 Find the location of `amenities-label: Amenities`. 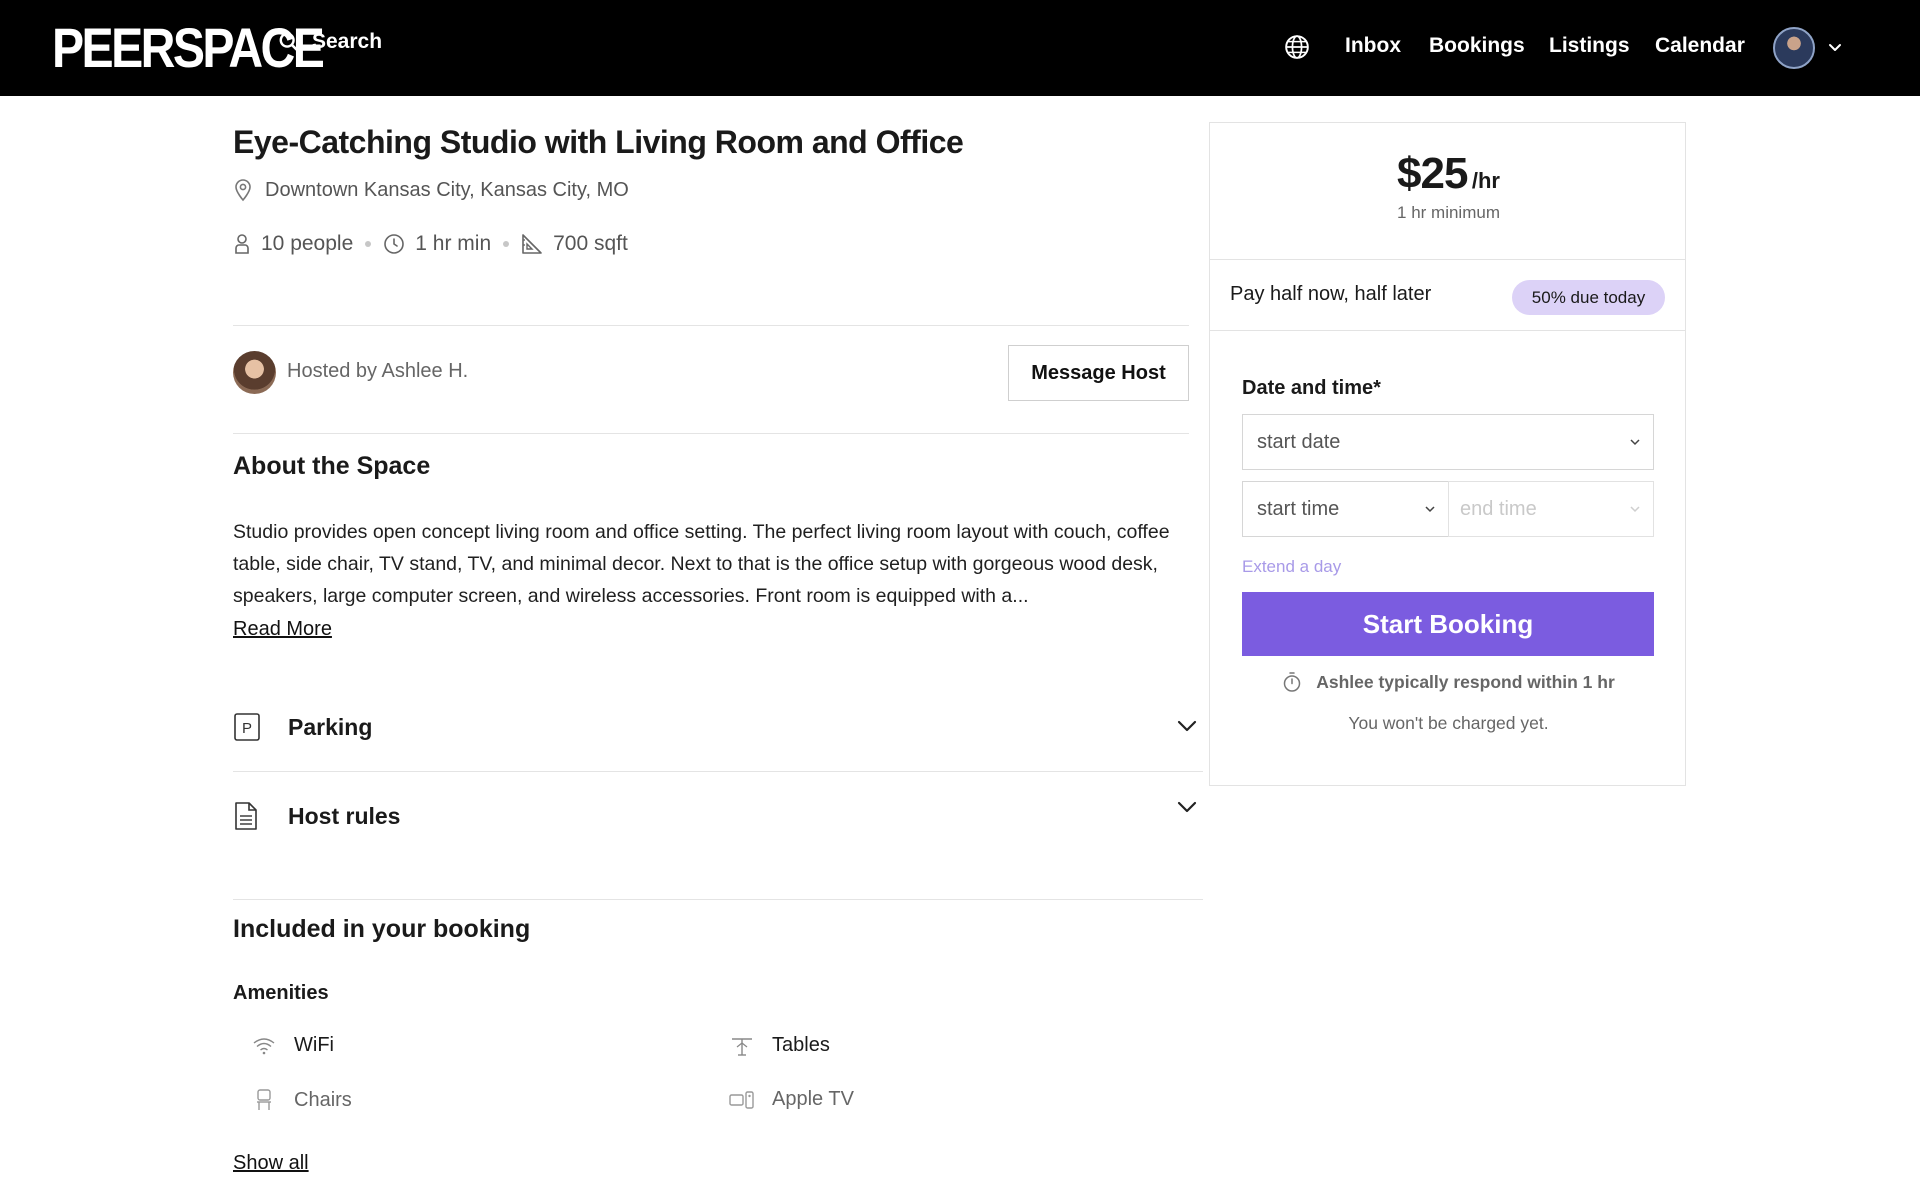

amenities-label: Amenities is located at coordinates (281, 993).